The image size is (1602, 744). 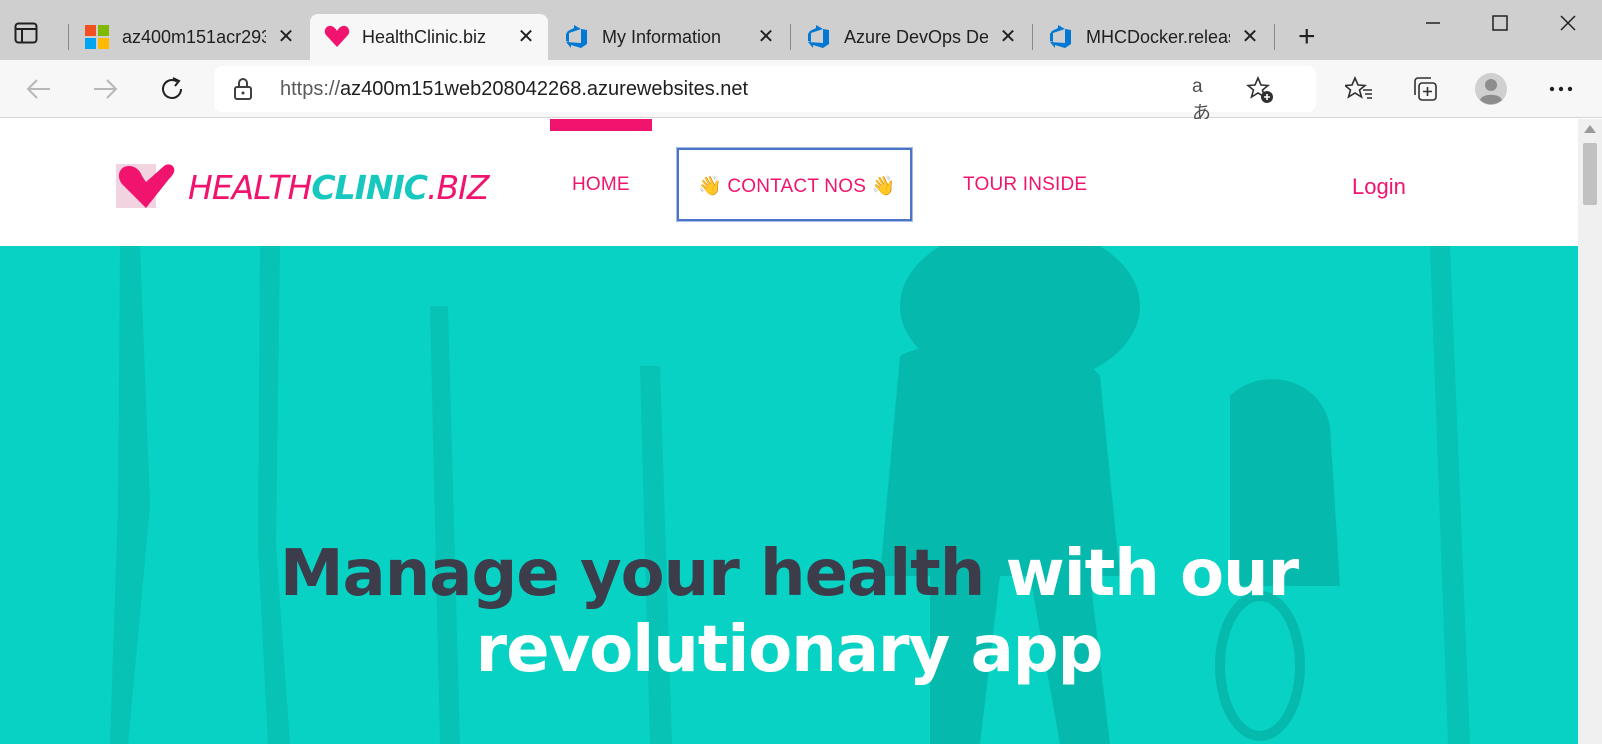 I want to click on tab-acr: az400m151acr293 ✕, so click(x=189, y=37).